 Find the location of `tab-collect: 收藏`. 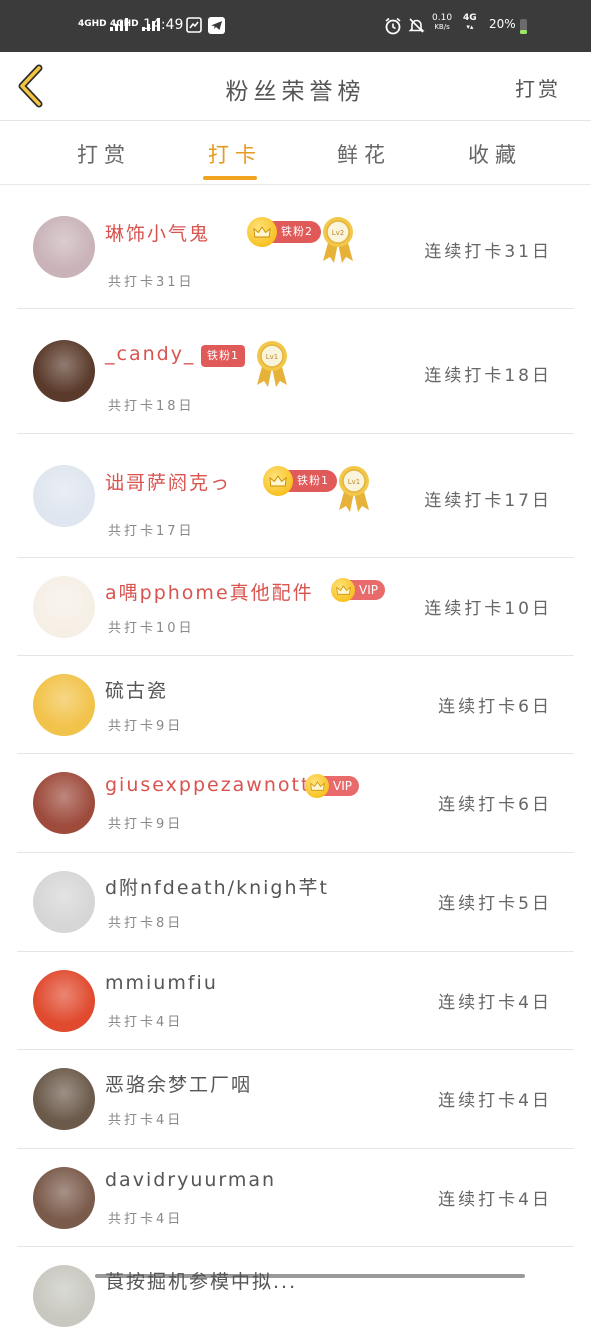

tab-collect: 收藏 is located at coordinates (495, 154).